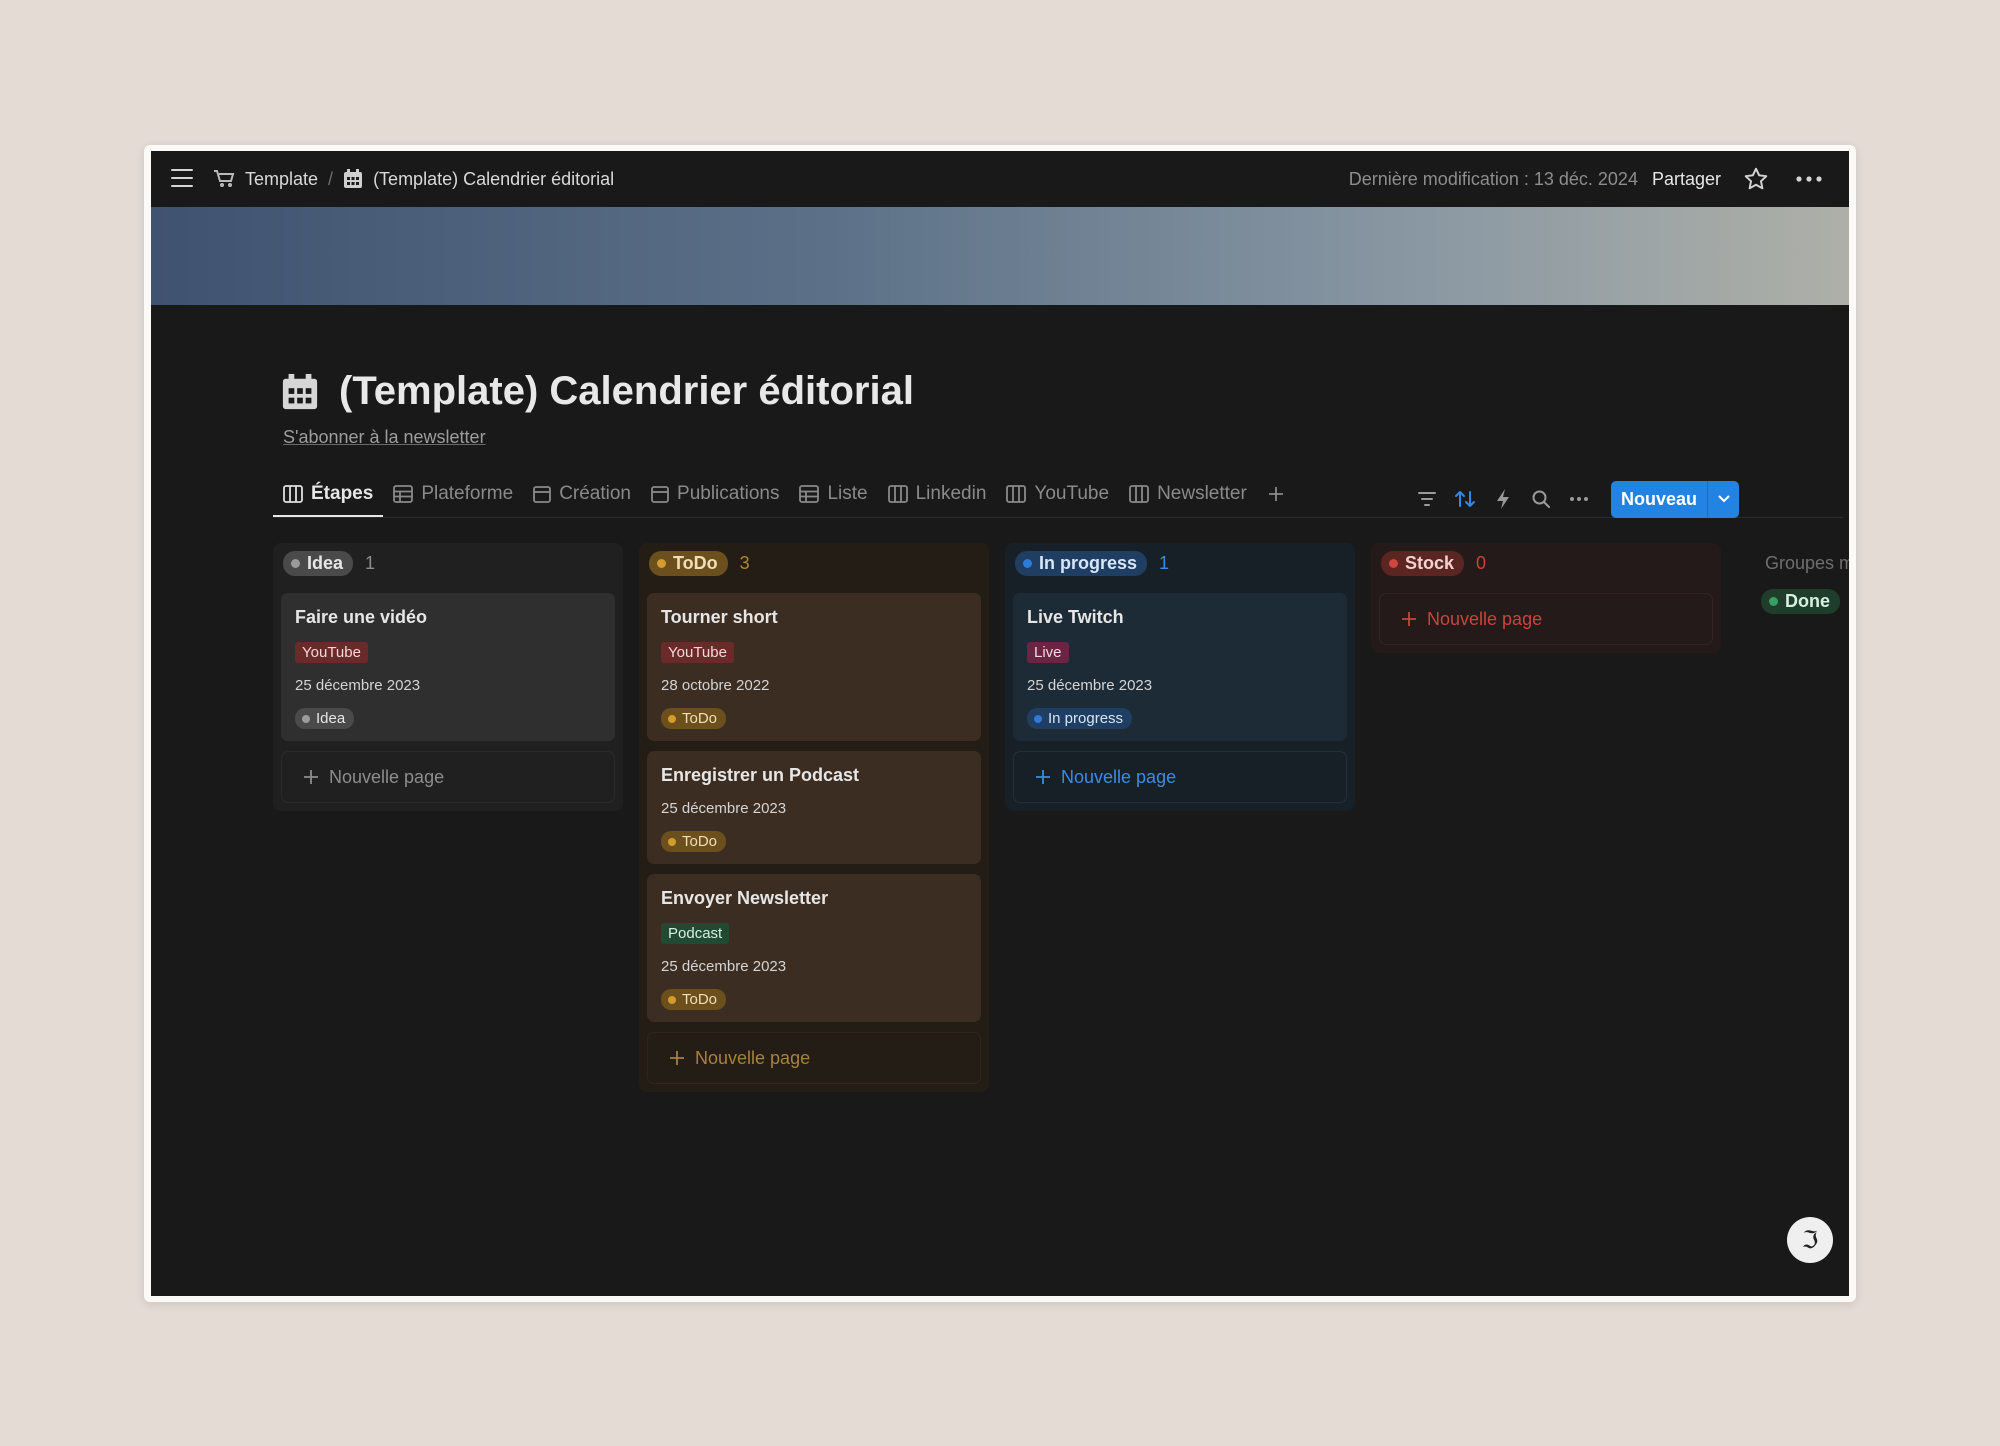 The width and height of the screenshot is (2000, 1446). I want to click on card-title: Tourner short, so click(719, 617).